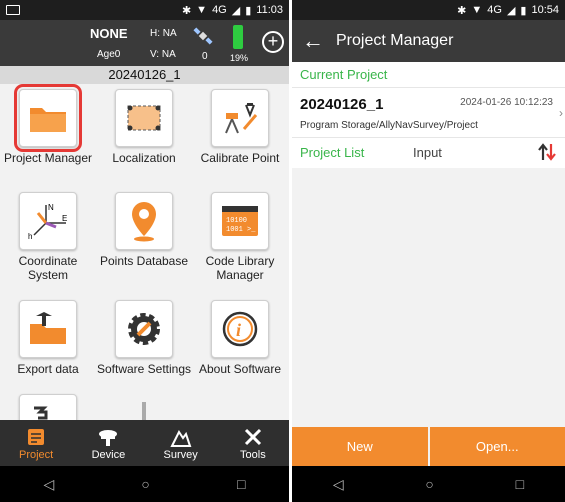 The image size is (565, 502). What do you see at coordinates (36, 455) in the screenshot?
I see `nav-label: Project` at bounding box center [36, 455].